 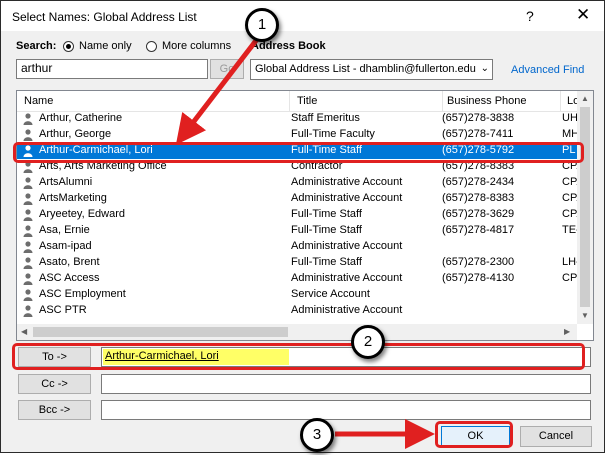 What do you see at coordinates (346, 410) in the screenshot?
I see `bcc-field` at bounding box center [346, 410].